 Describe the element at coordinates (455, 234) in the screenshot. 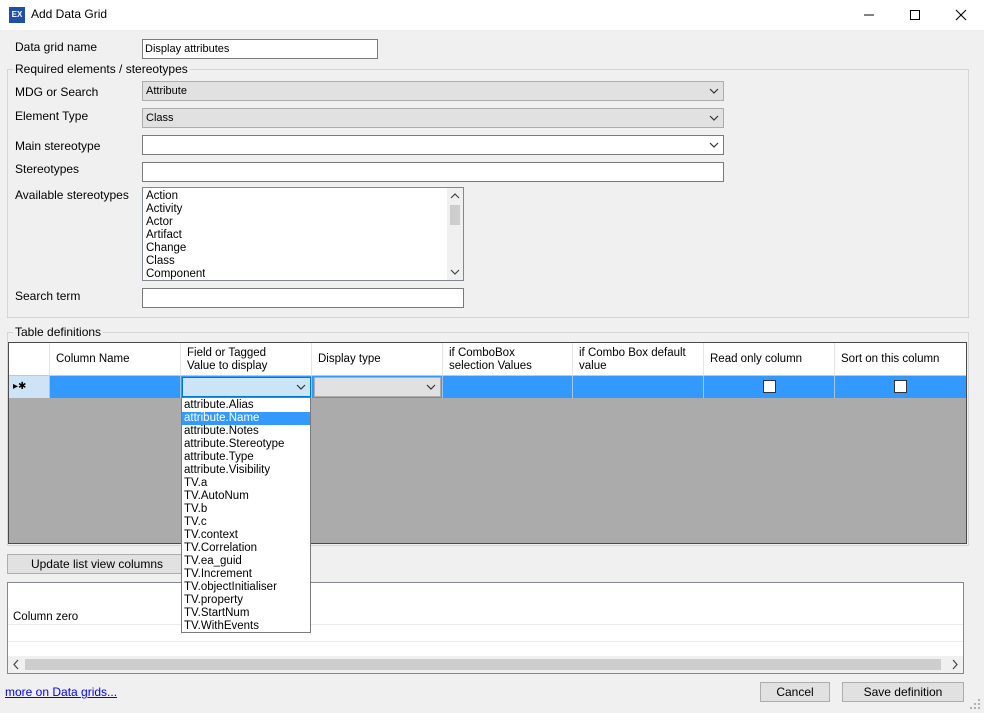

I see `list-scrollbar` at that location.